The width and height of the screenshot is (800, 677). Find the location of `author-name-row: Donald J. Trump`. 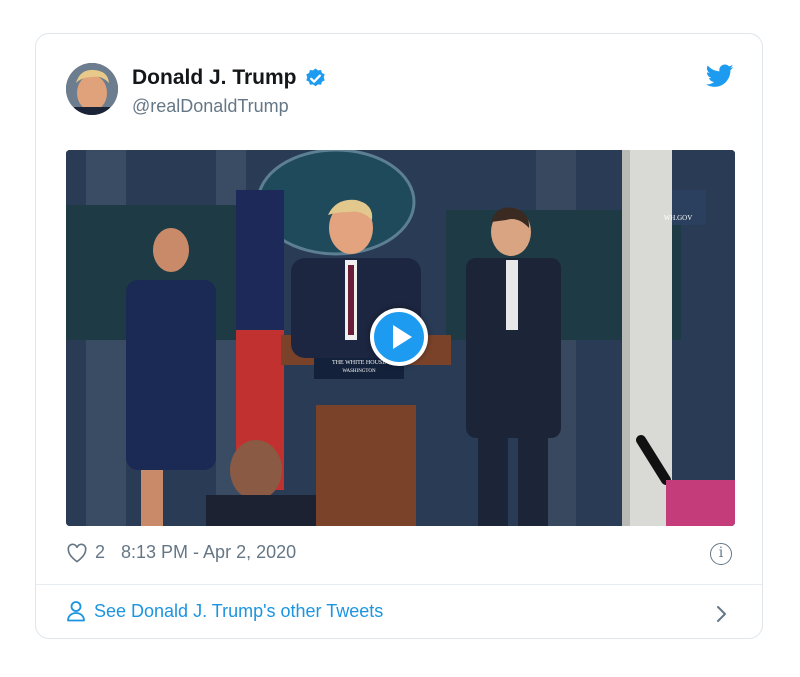

author-name-row: Donald J. Trump is located at coordinates (229, 78).